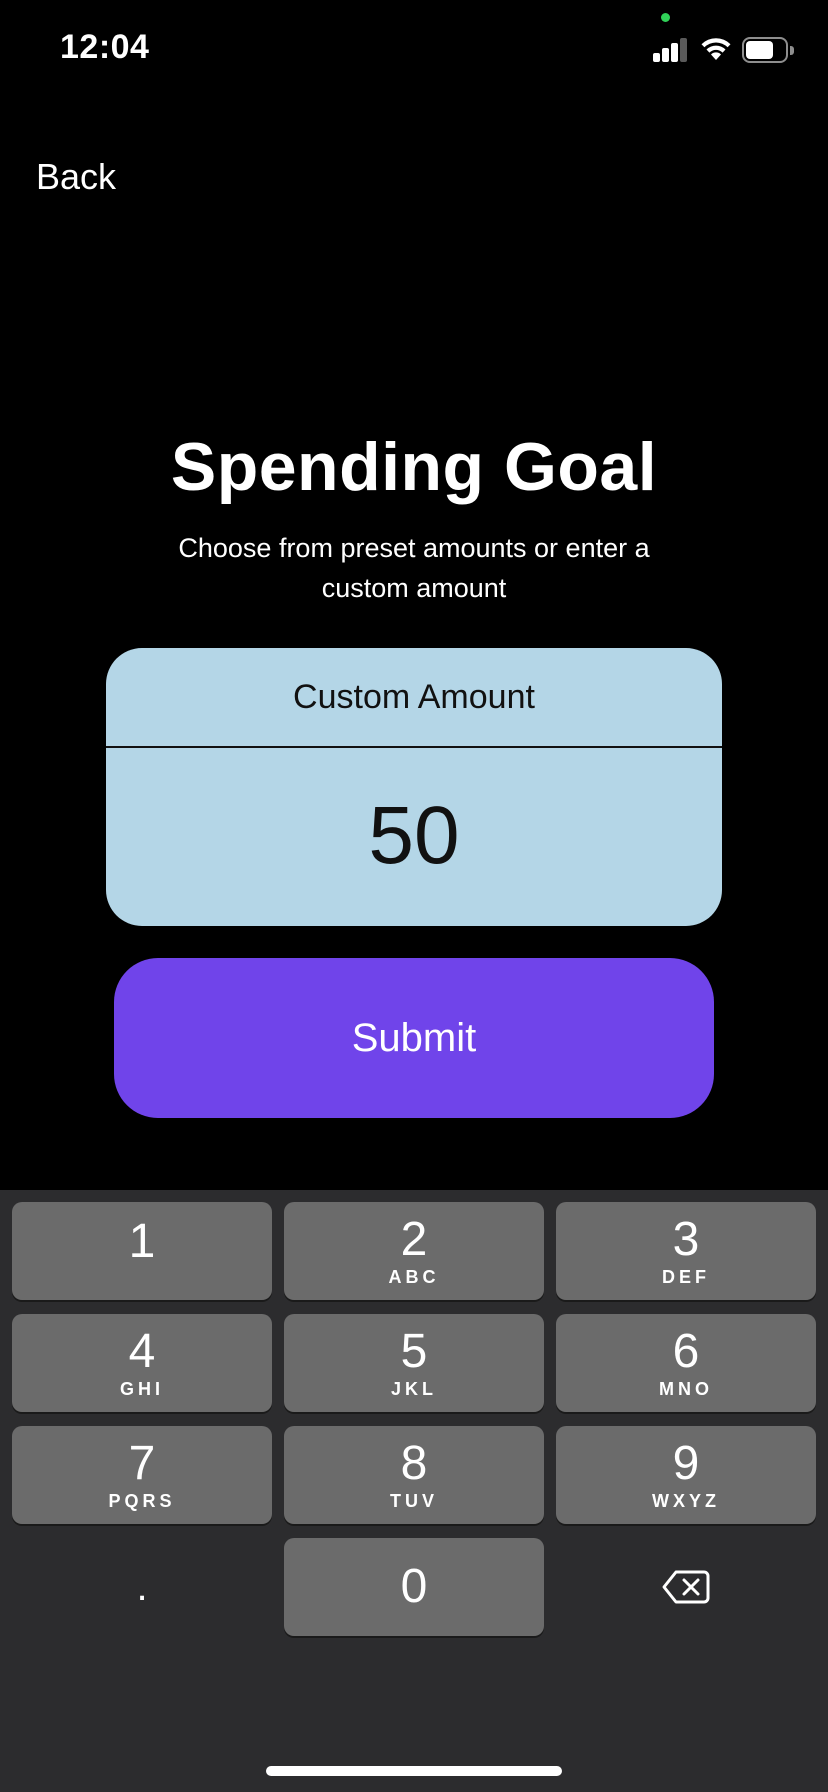 Image resolution: width=828 pixels, height=1792 pixels. I want to click on key-4: 4 GHI, so click(142, 1363).